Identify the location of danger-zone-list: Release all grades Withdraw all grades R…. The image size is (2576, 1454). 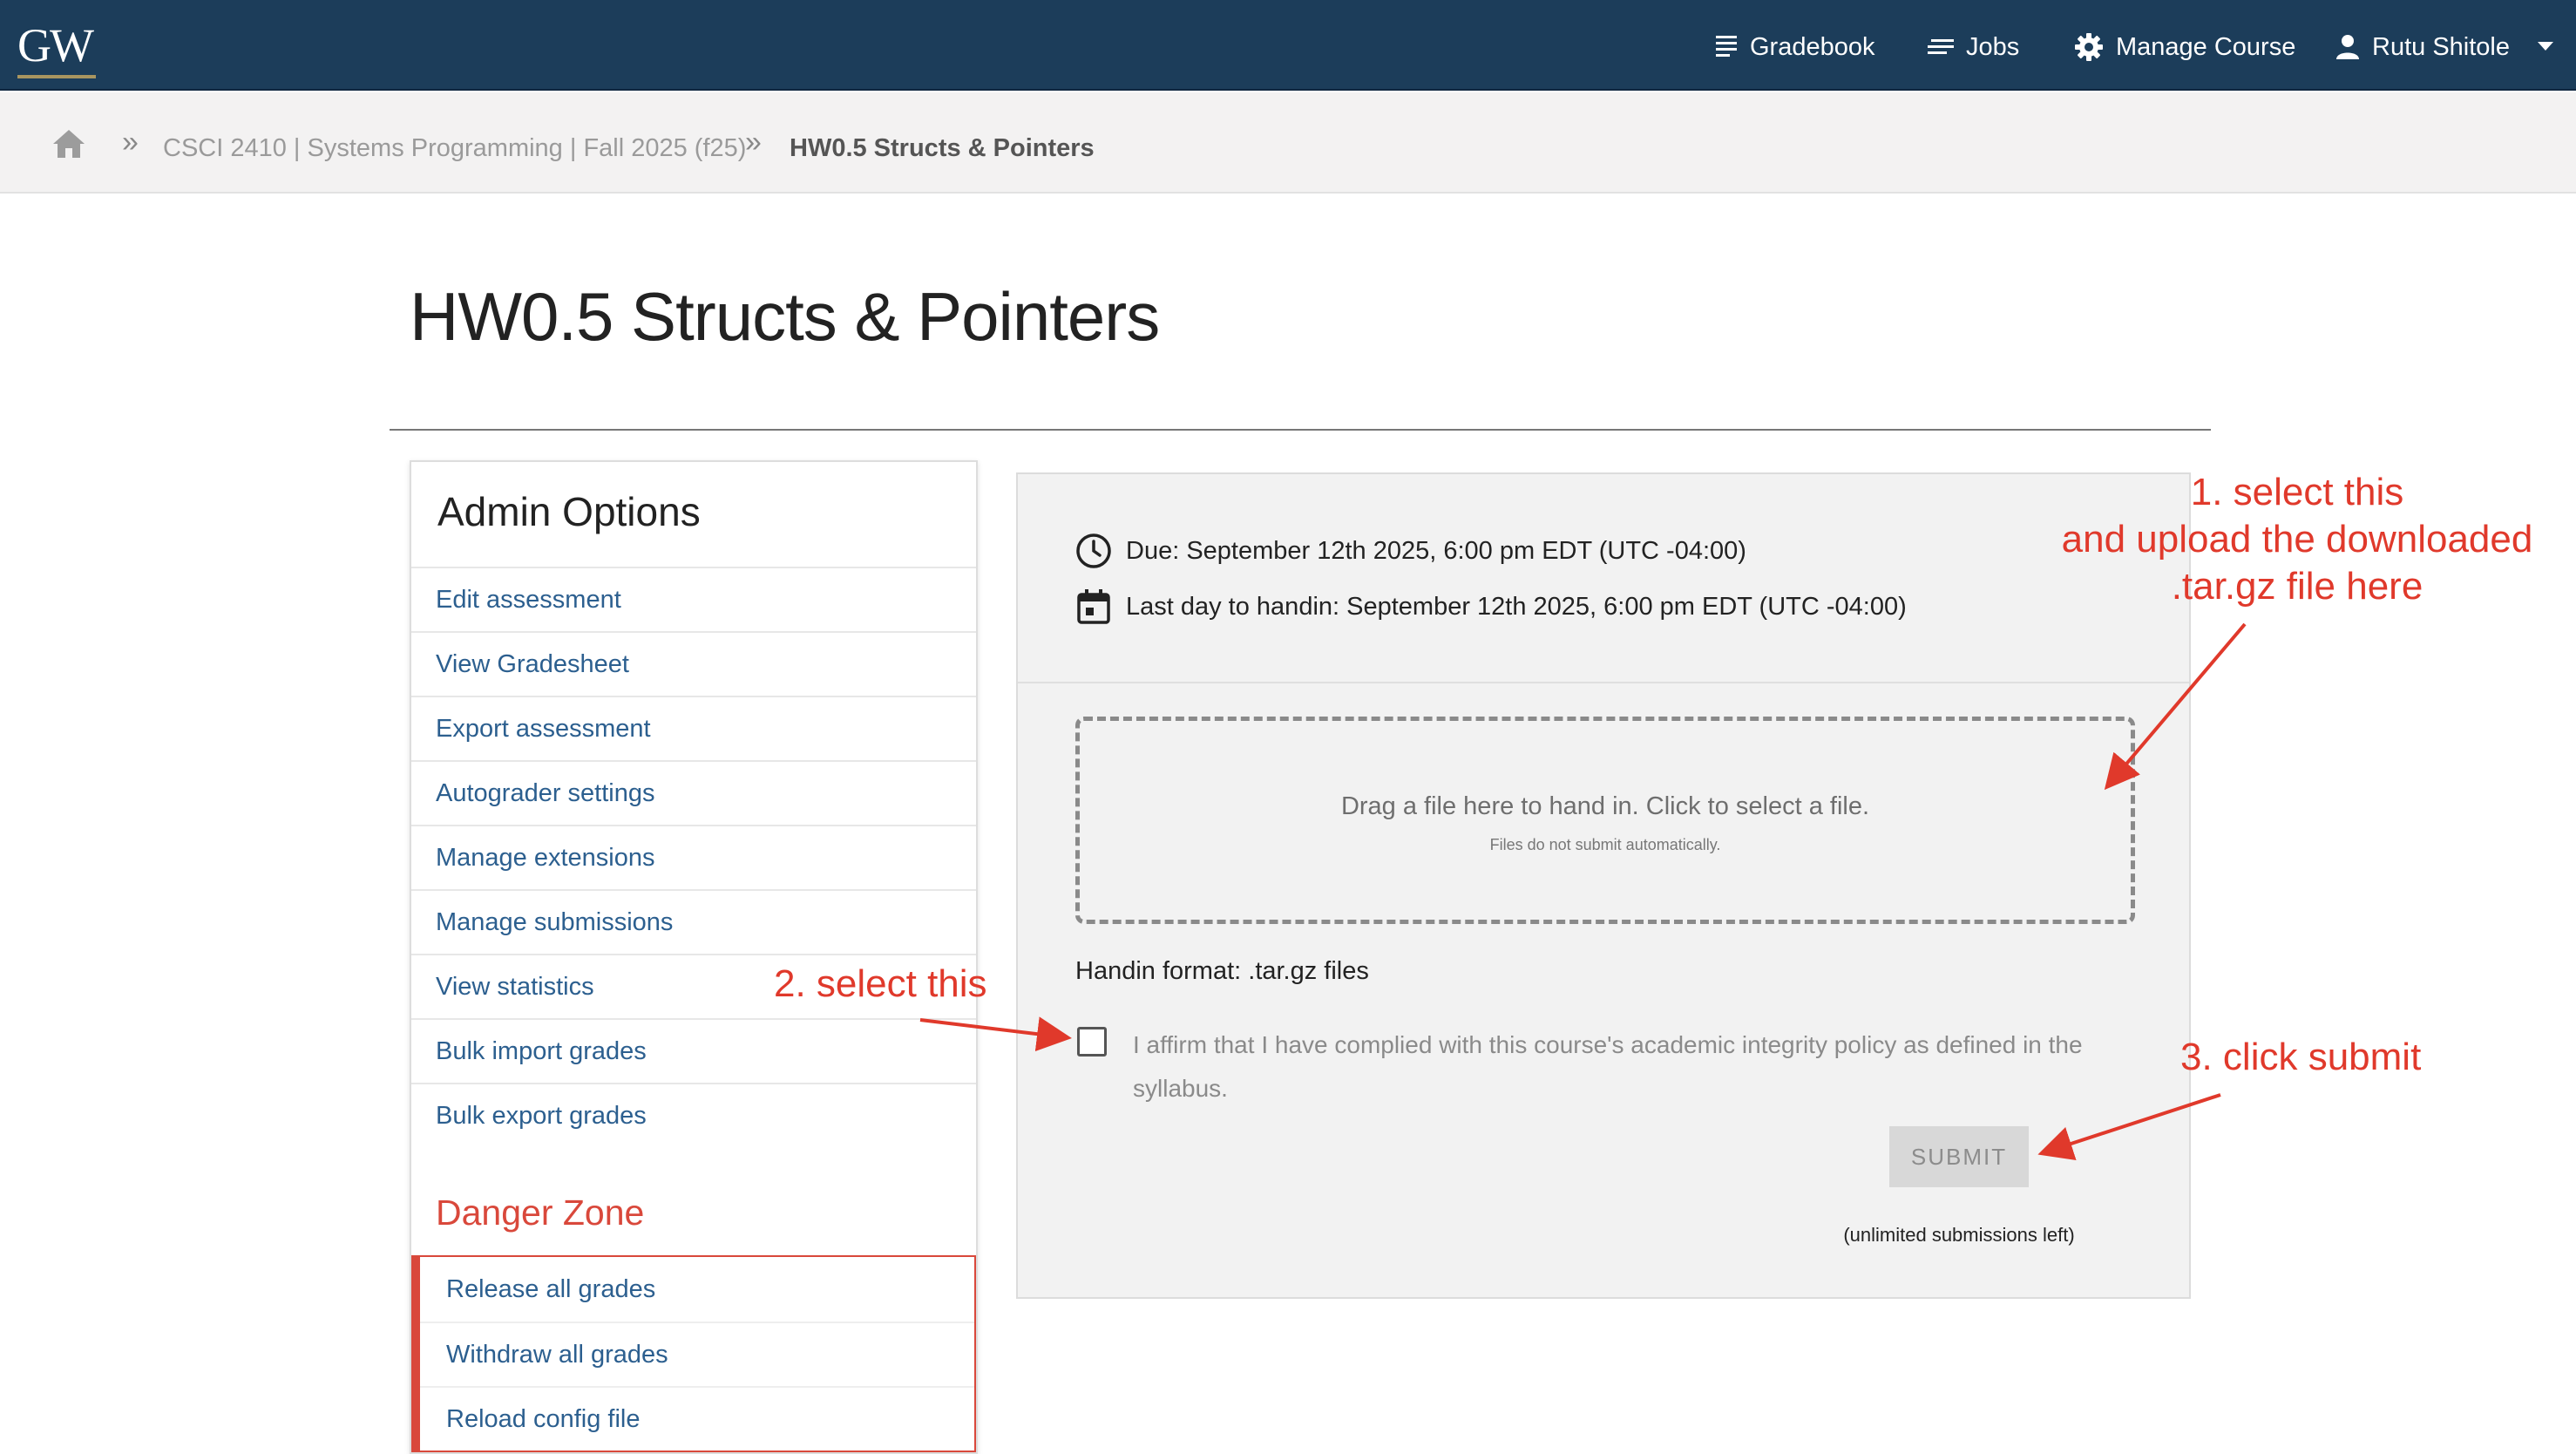
(694, 1353).